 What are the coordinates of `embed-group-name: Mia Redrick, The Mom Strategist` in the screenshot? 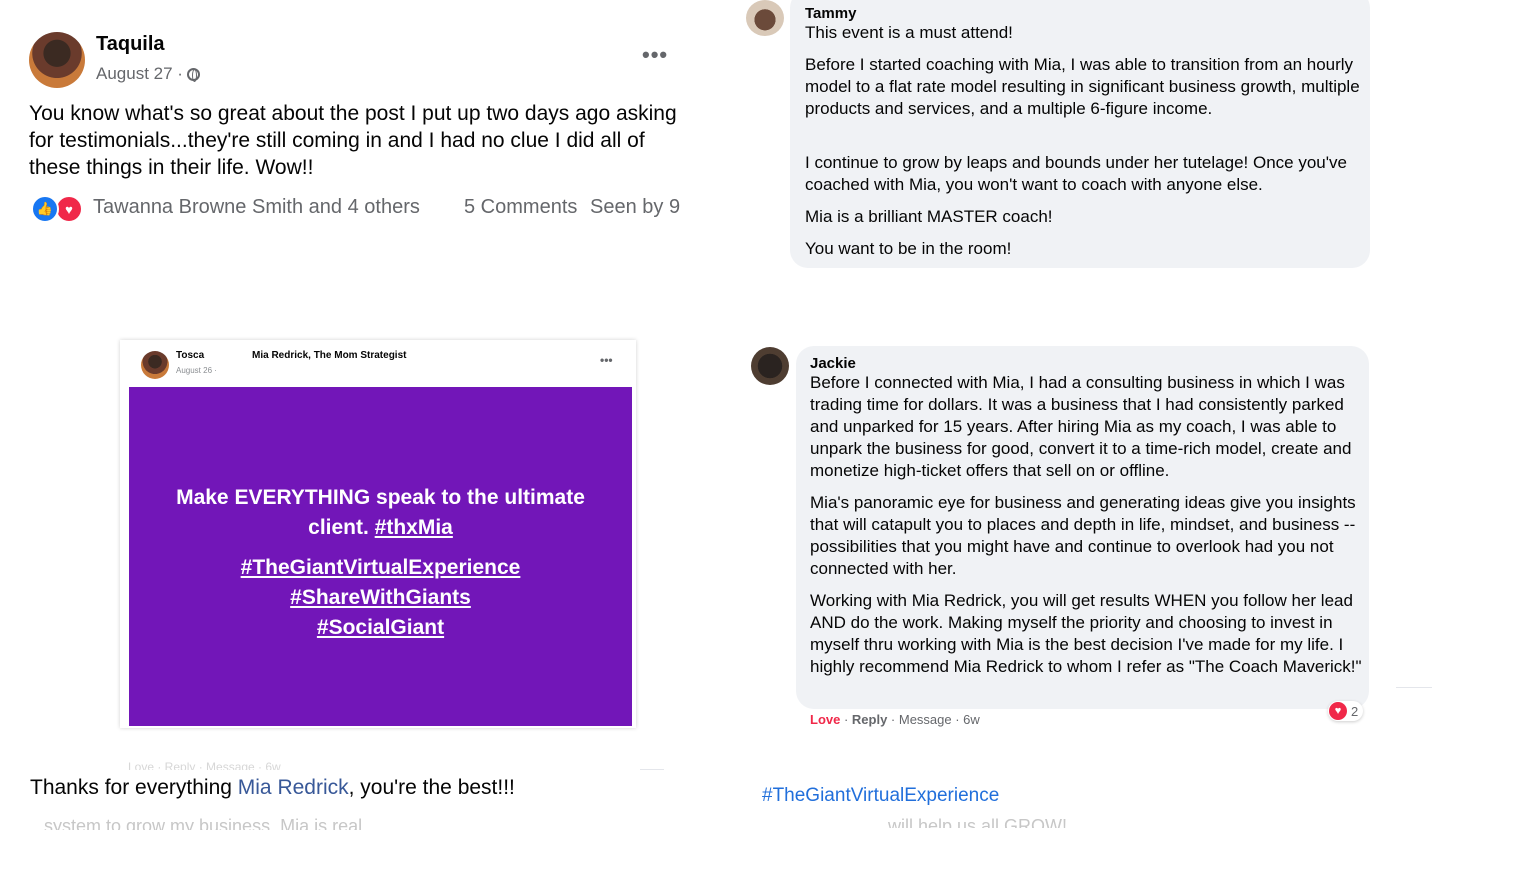 It's located at (329, 355).